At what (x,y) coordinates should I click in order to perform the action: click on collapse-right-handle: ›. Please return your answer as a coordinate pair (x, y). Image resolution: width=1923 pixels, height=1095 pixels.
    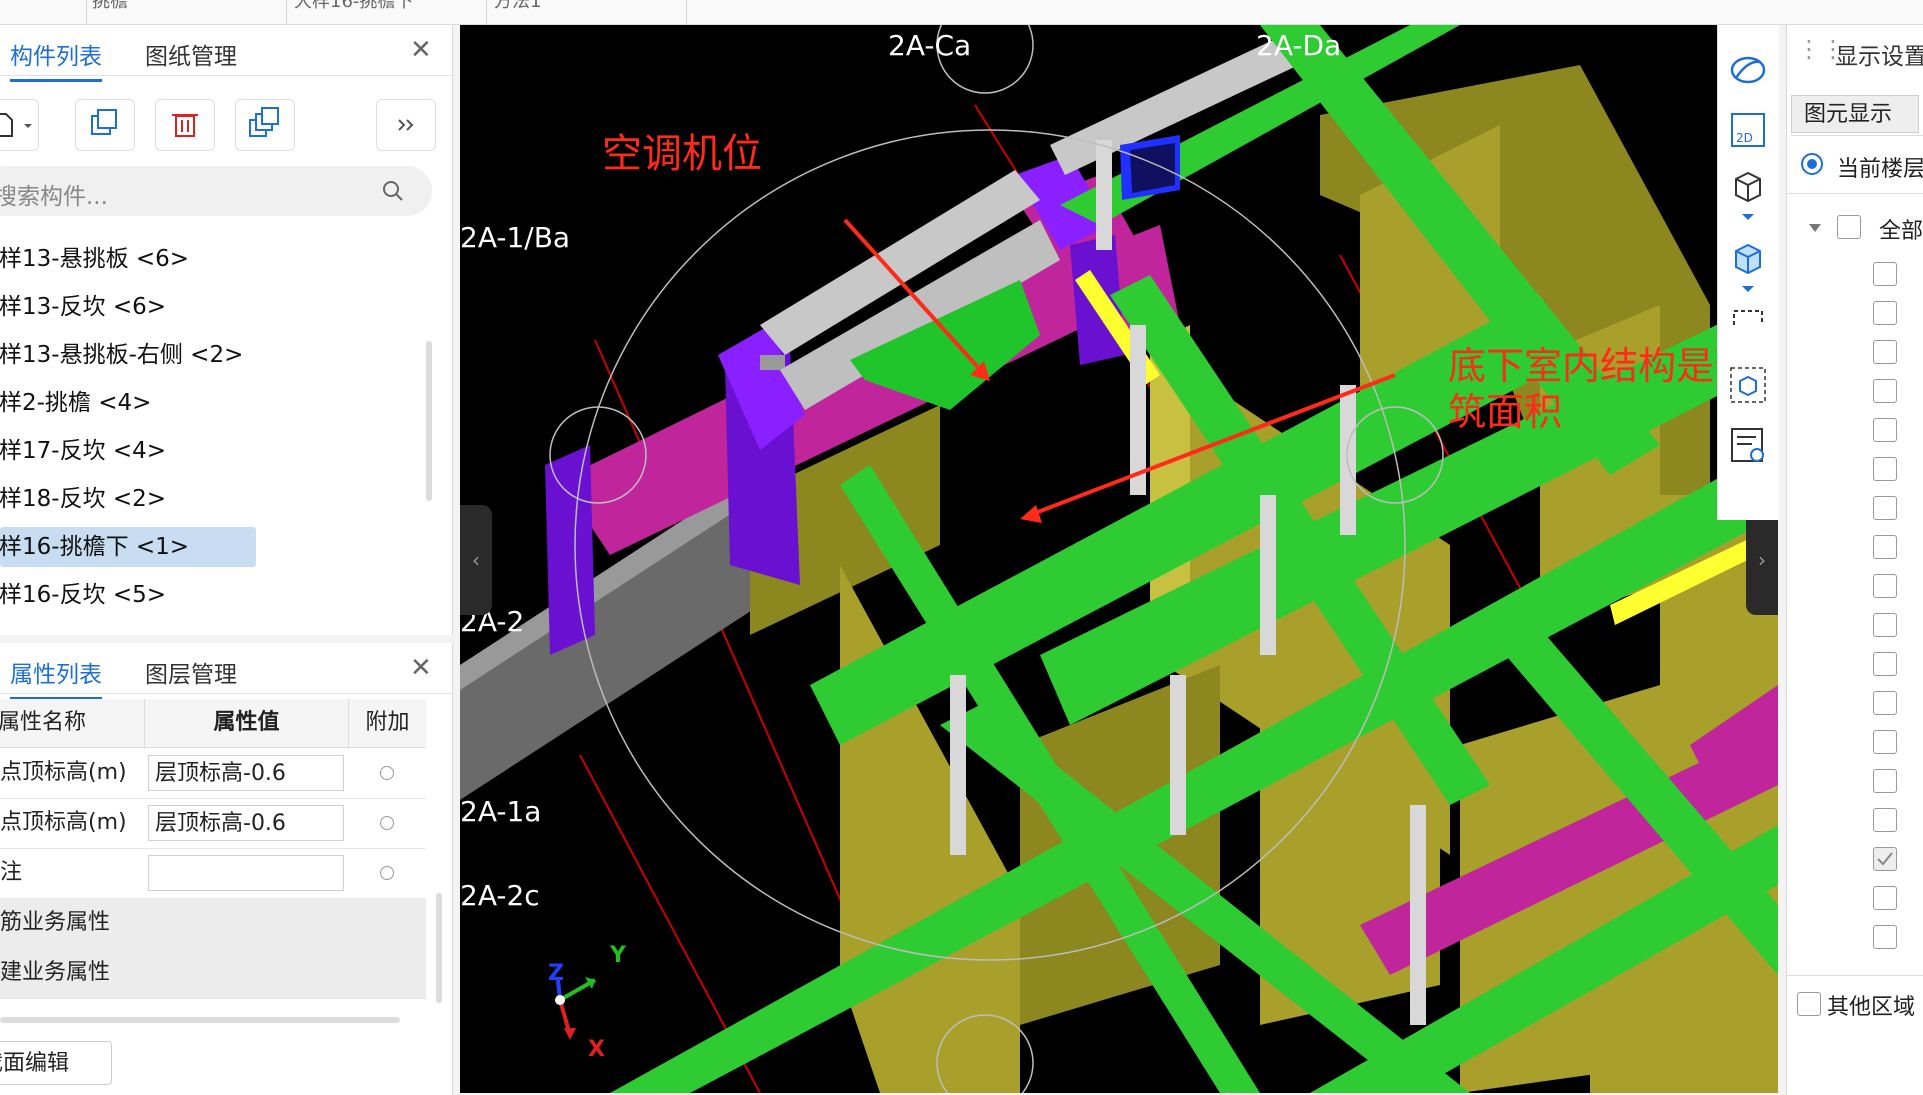
    Looking at the image, I should click on (1762, 560).